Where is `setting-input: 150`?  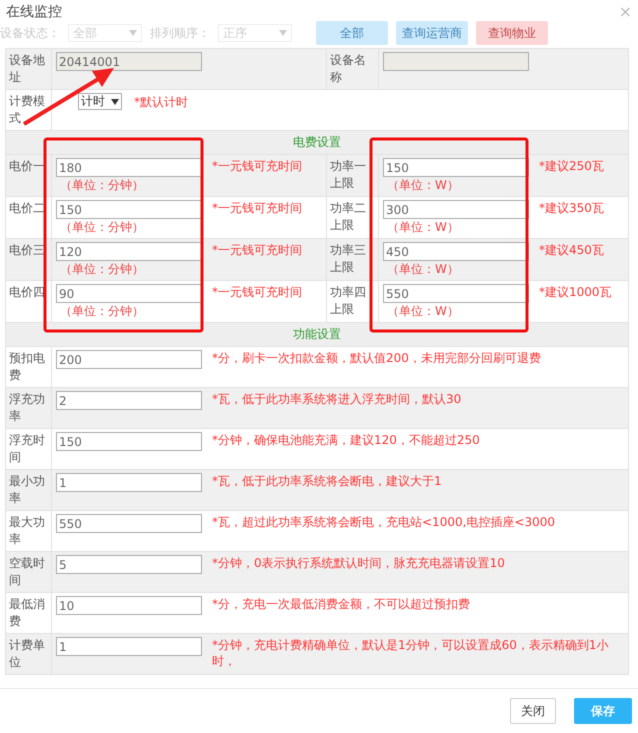
setting-input: 150 is located at coordinates (129, 441).